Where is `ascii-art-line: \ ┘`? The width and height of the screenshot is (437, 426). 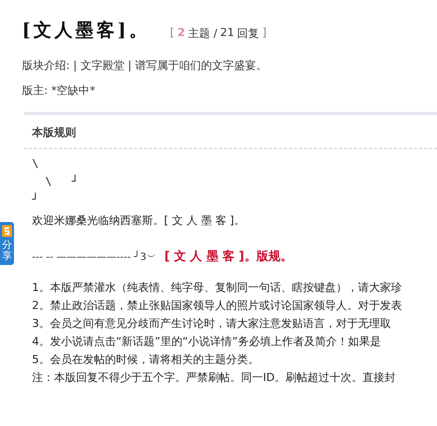 ascii-art-line: \ ┘ is located at coordinates (62, 182).